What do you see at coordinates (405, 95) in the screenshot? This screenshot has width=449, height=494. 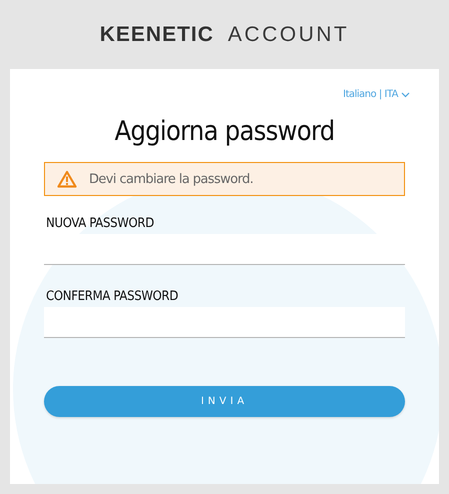 I see `chevron-down-icon` at bounding box center [405, 95].